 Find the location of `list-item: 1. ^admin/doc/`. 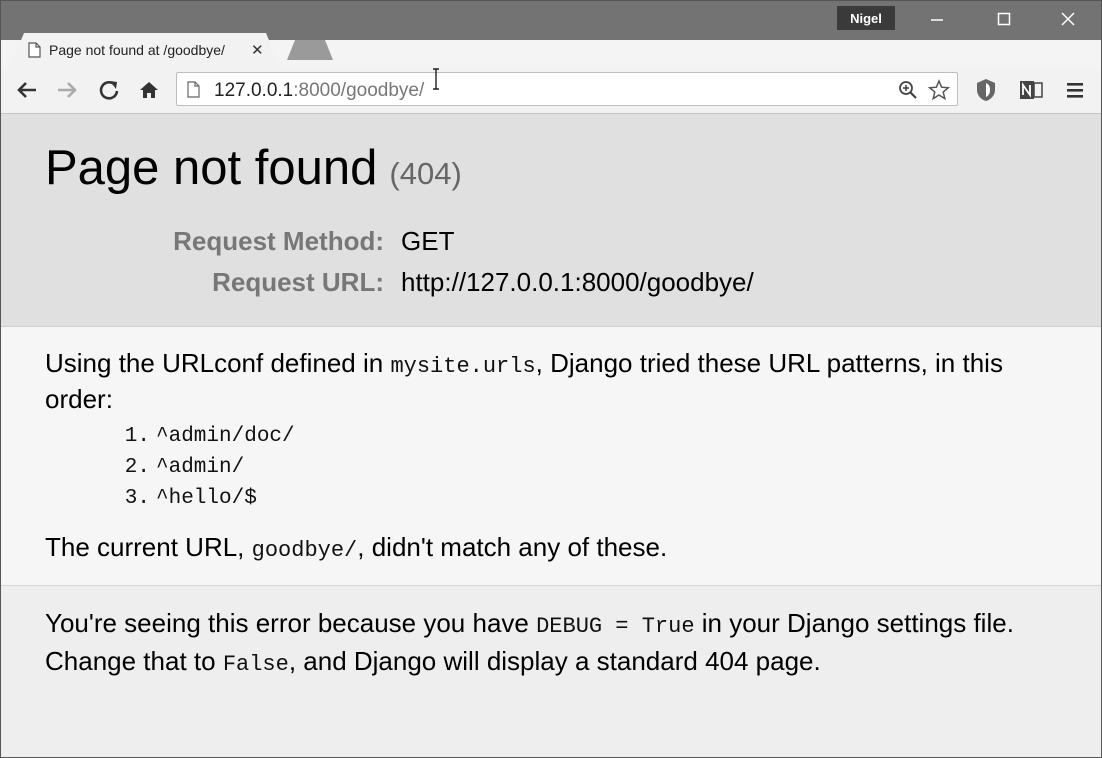

list-item: 1. ^admin/doc/ is located at coordinates (202, 440).